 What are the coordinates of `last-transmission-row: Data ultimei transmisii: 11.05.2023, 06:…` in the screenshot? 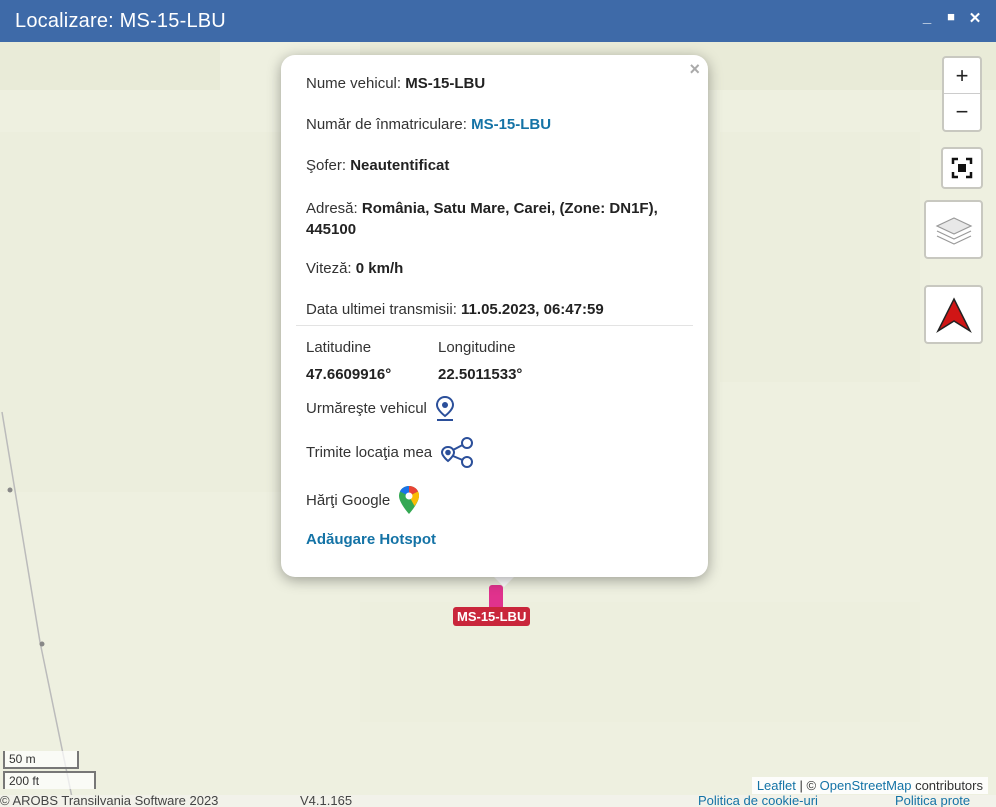 It's located at (455, 309).